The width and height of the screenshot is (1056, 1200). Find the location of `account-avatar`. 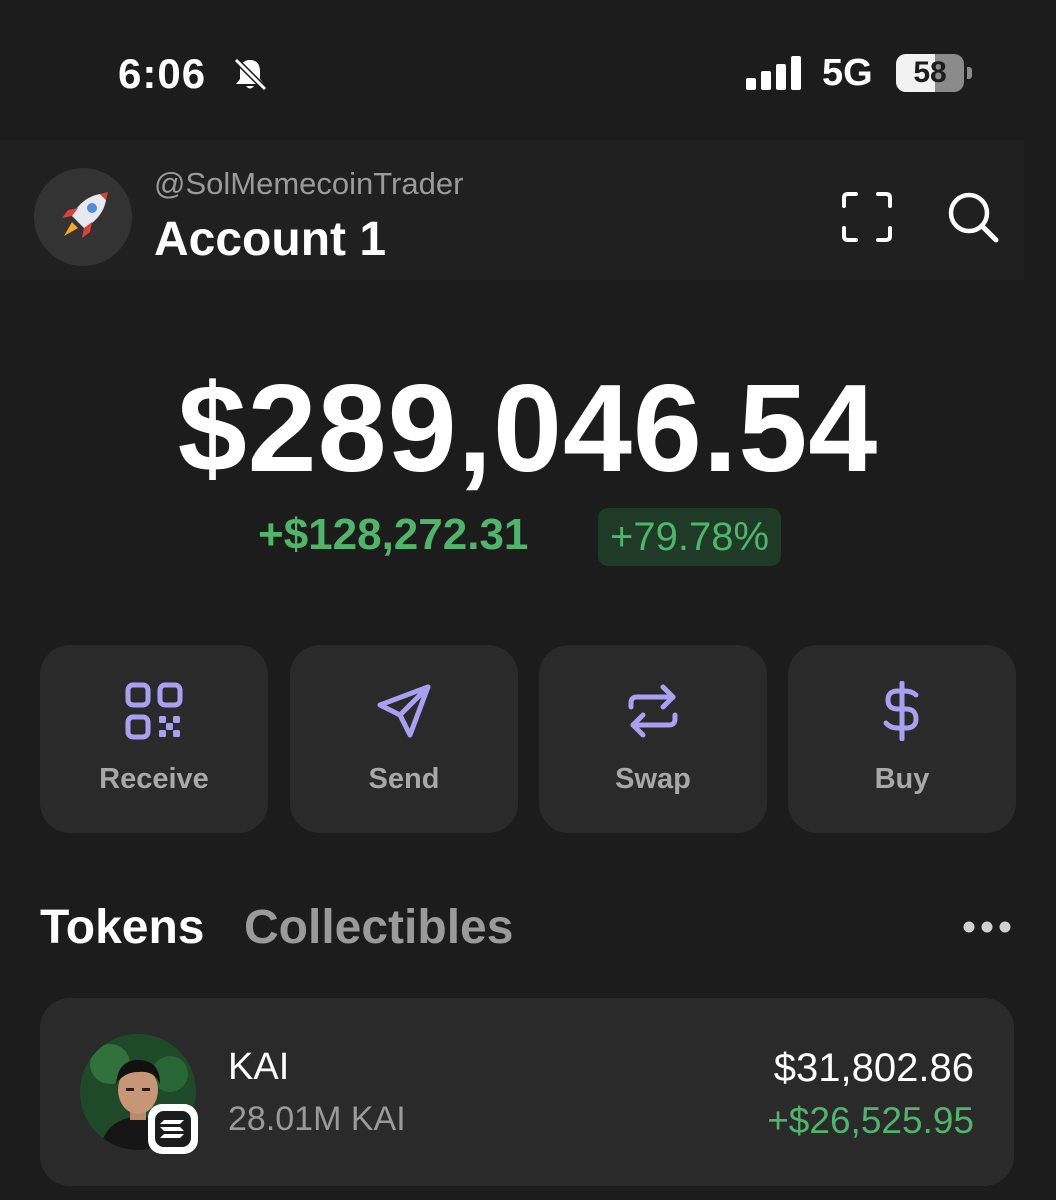

account-avatar is located at coordinates (83, 217).